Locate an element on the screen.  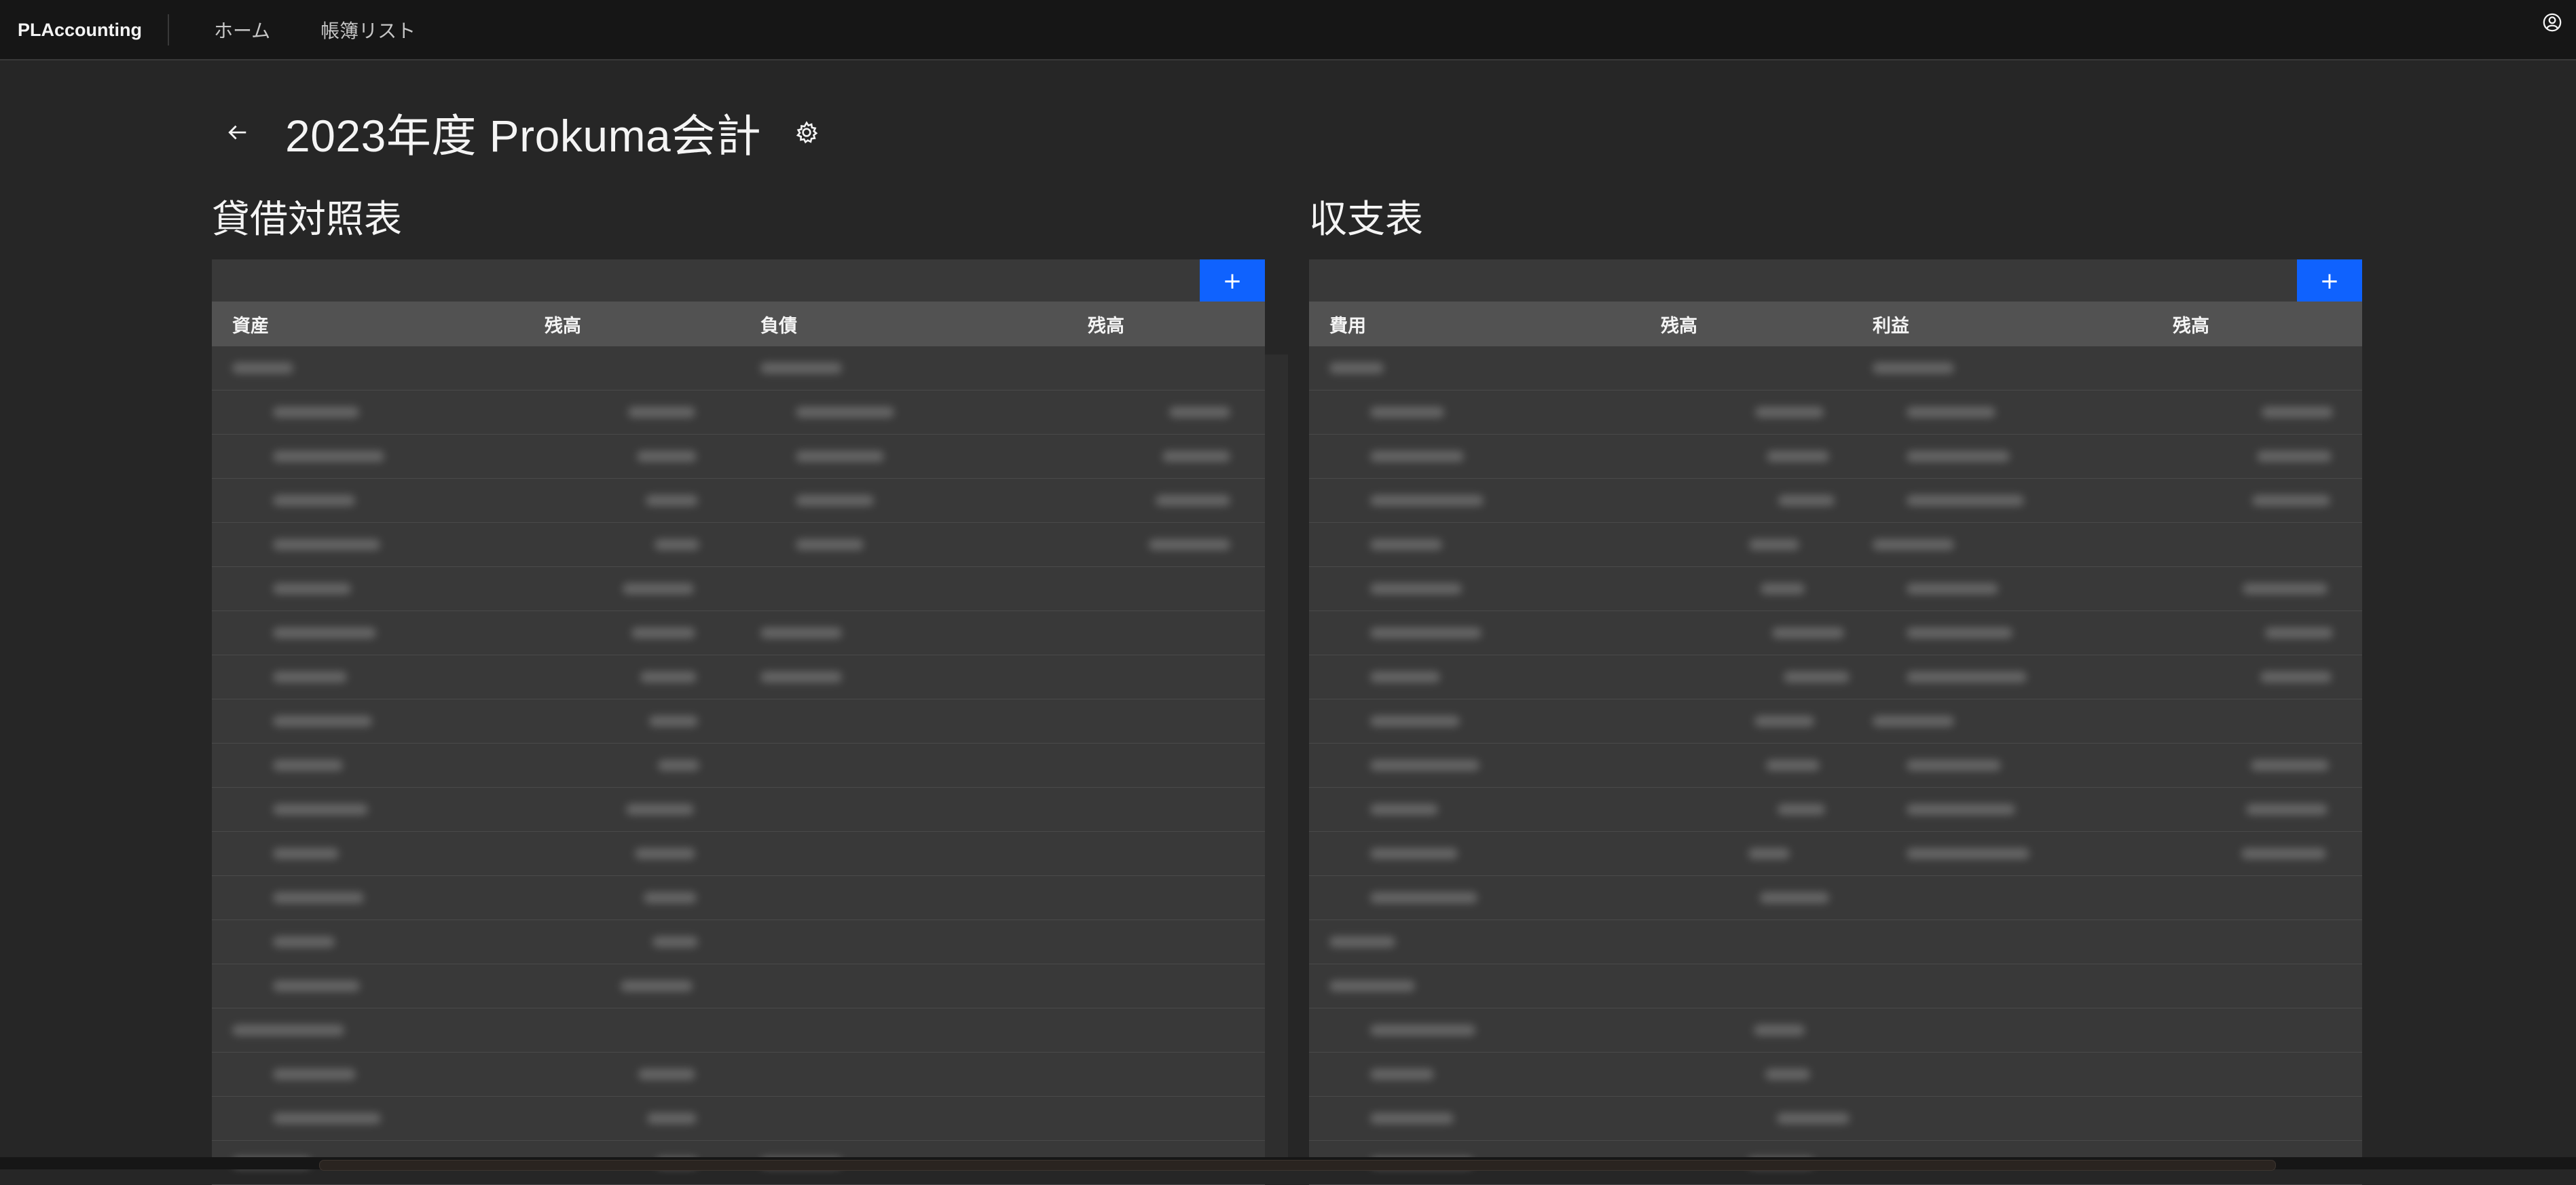
app-brand: PLAccounting is located at coordinates (84, 29).